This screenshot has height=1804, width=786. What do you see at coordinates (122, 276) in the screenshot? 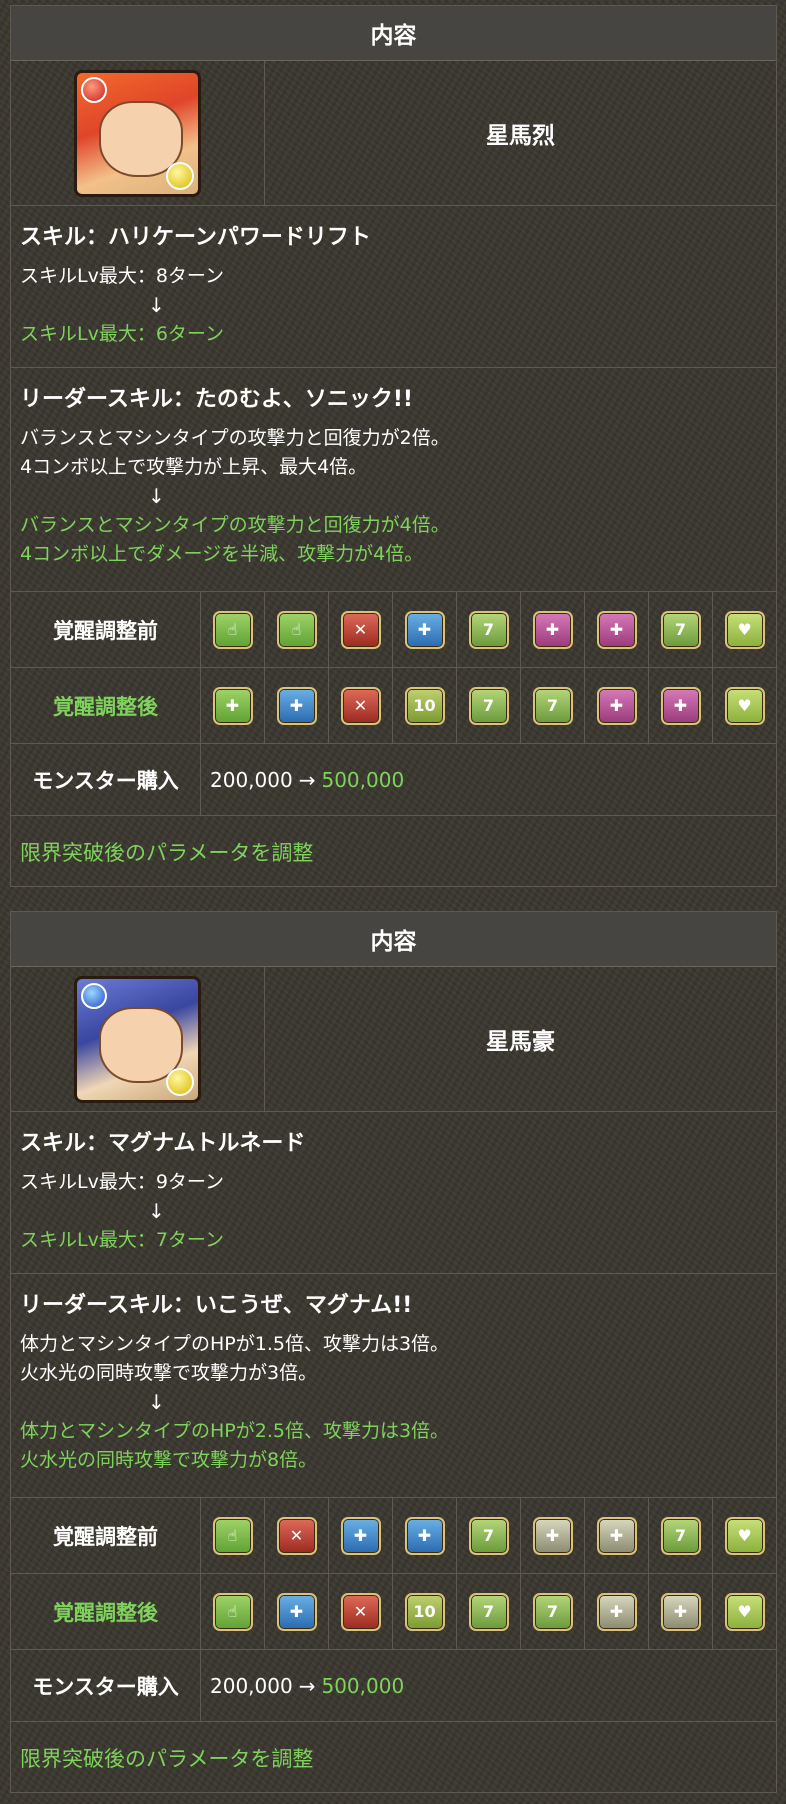
I see `skill-before: スキルLv最大：8ターン` at bounding box center [122, 276].